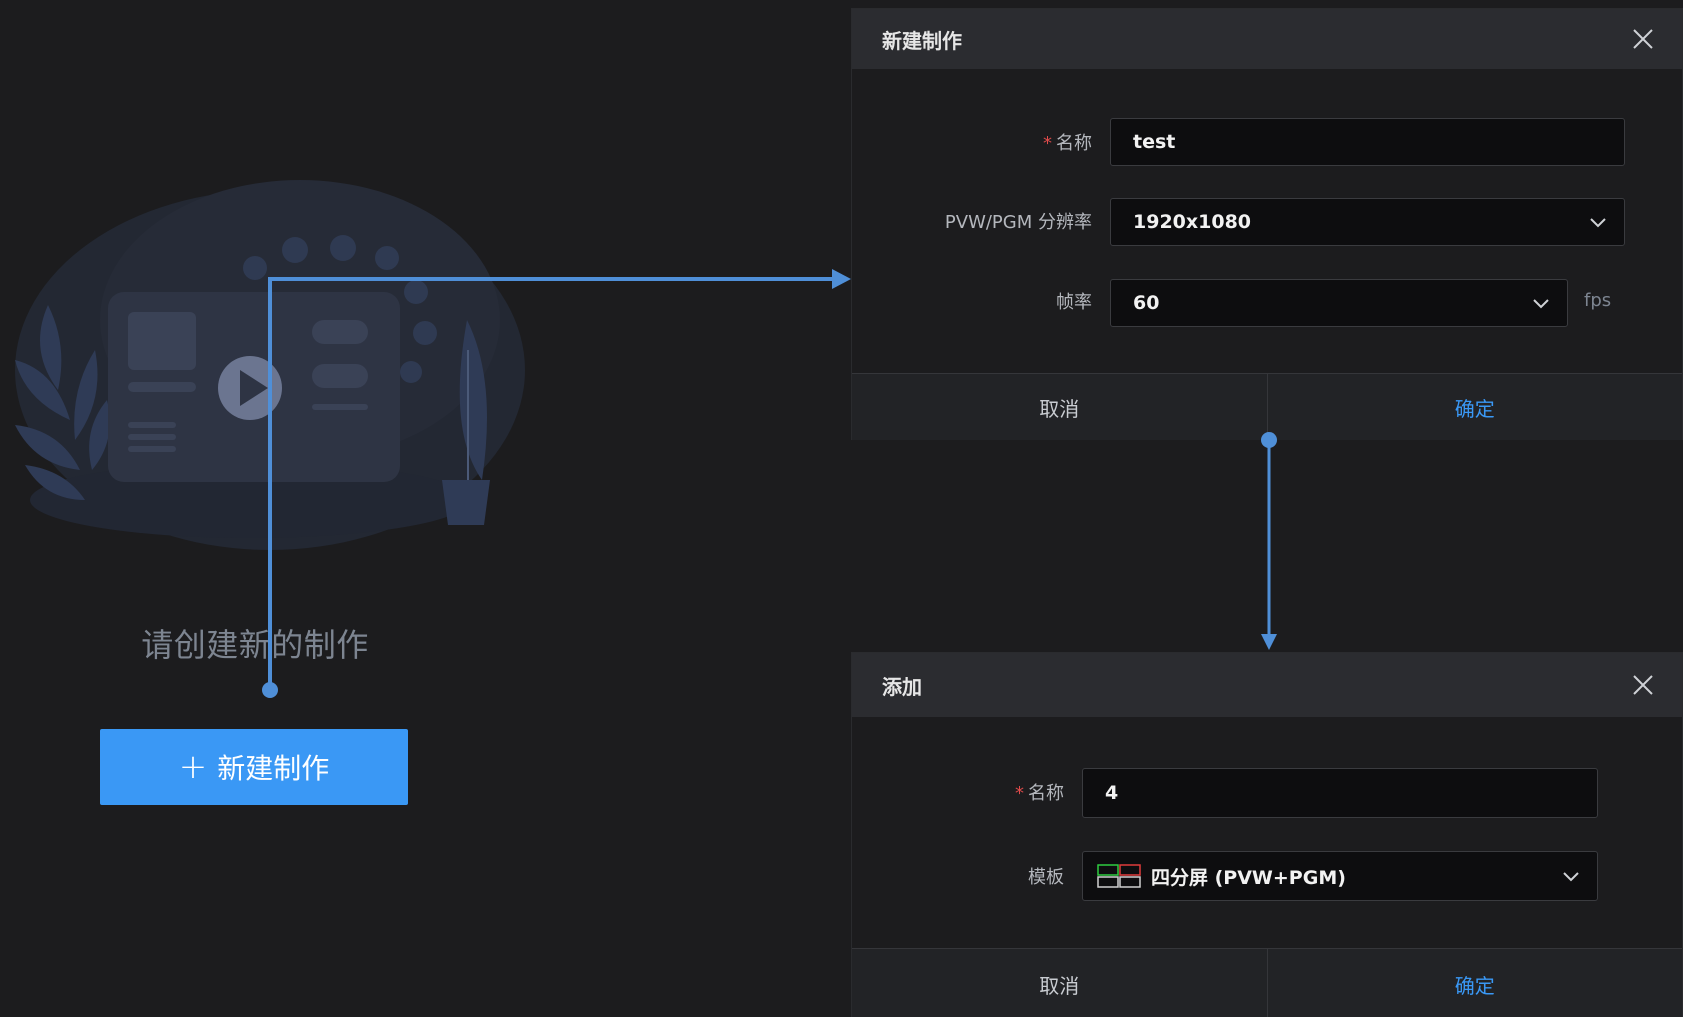  I want to click on dialog-header: 新建制作, so click(1267, 39).